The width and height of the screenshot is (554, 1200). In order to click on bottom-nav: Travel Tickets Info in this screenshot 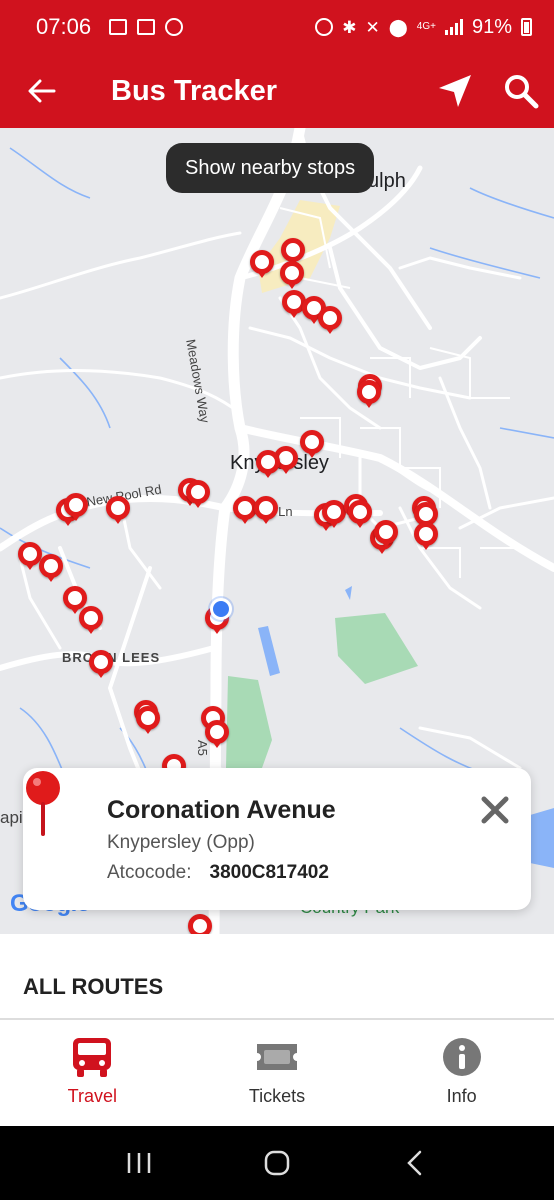, I will do `click(277, 1073)`.